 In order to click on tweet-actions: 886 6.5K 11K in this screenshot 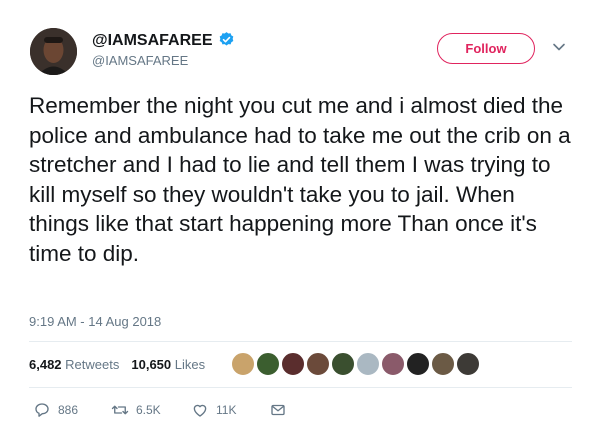, I will do `click(163, 410)`.